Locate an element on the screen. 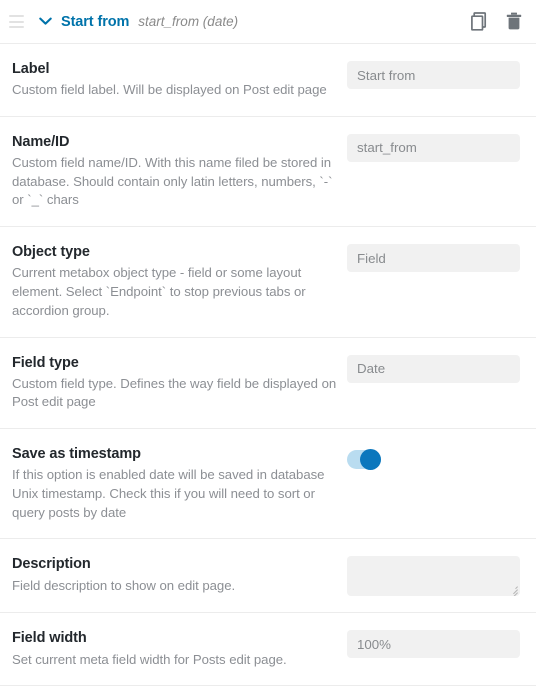  panel-header: Start from start_from (date) is located at coordinates (268, 22).